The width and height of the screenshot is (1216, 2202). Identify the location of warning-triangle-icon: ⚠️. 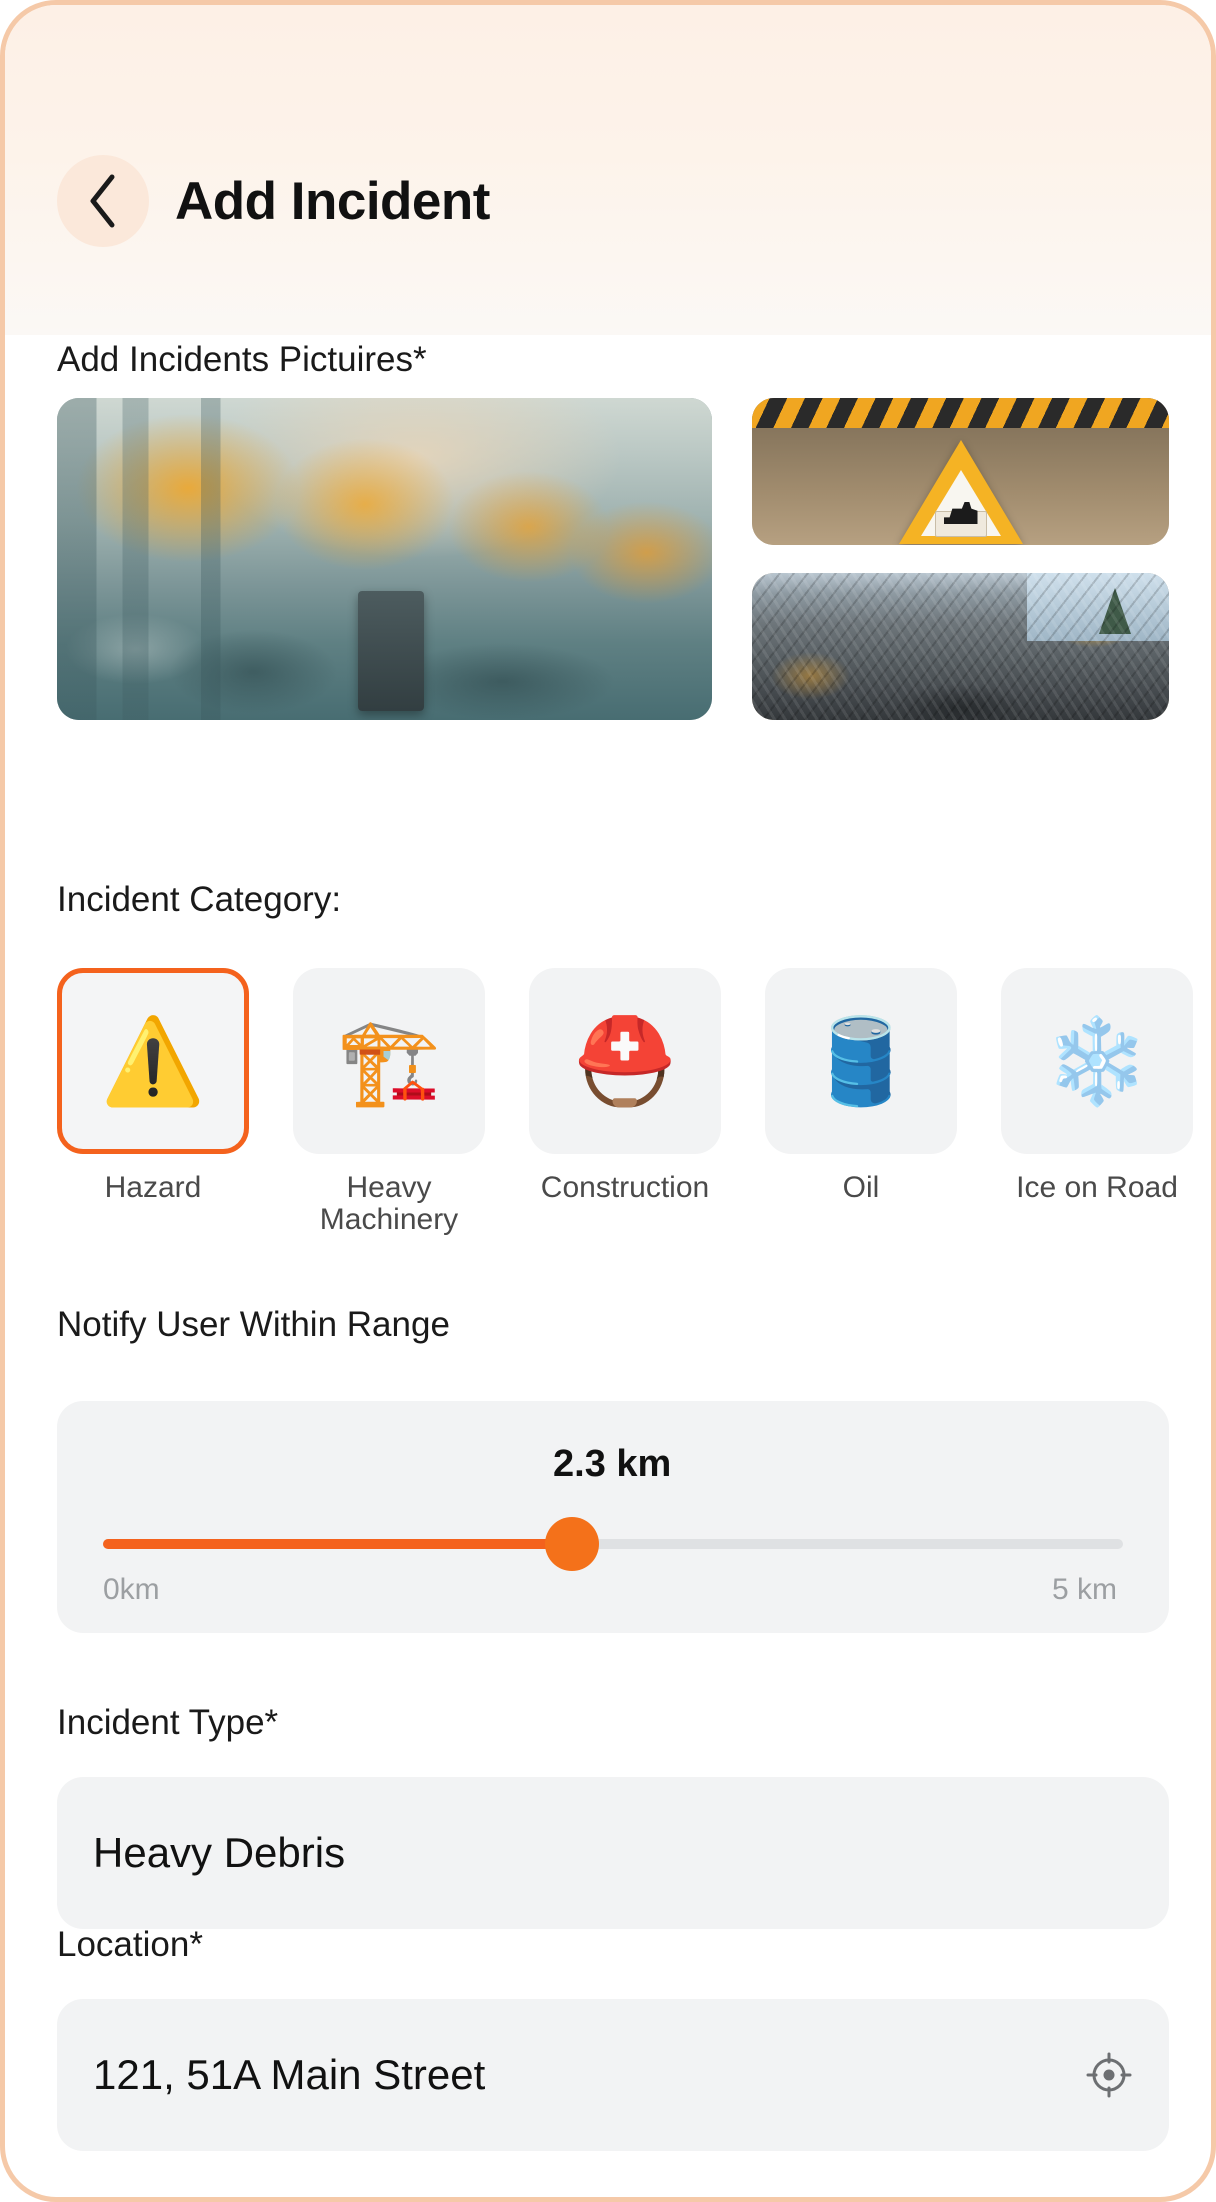
(153, 1061).